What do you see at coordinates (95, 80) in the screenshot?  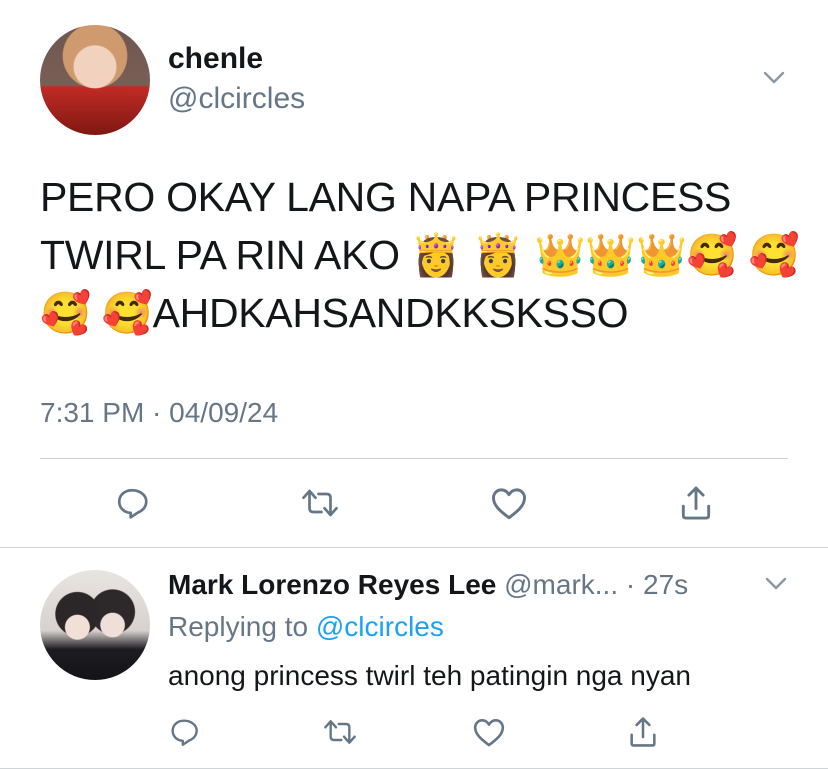 I see `author-avatar` at bounding box center [95, 80].